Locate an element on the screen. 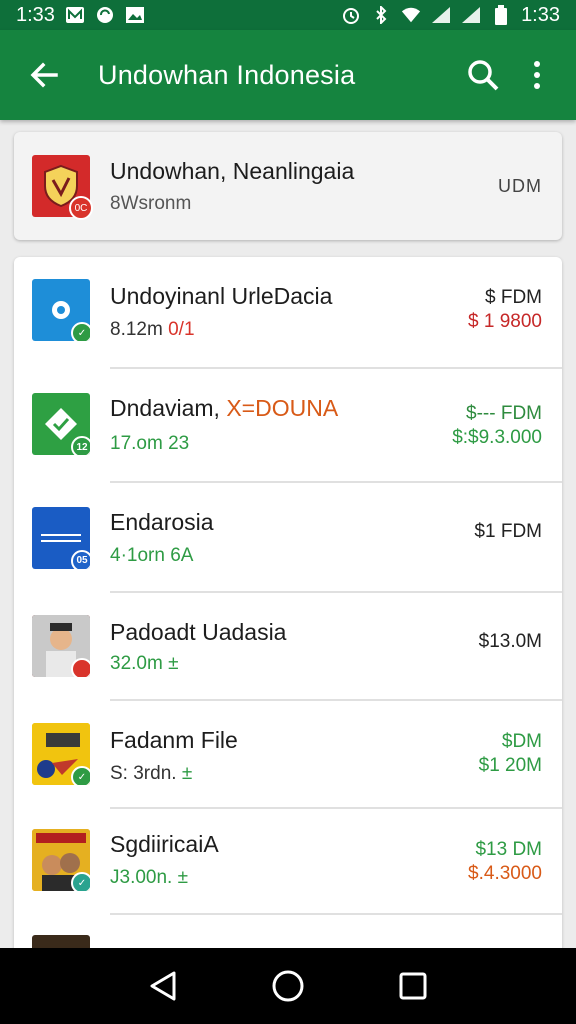 This screenshot has width=576, height=1024. m-icon is located at coordinates (75, 15).